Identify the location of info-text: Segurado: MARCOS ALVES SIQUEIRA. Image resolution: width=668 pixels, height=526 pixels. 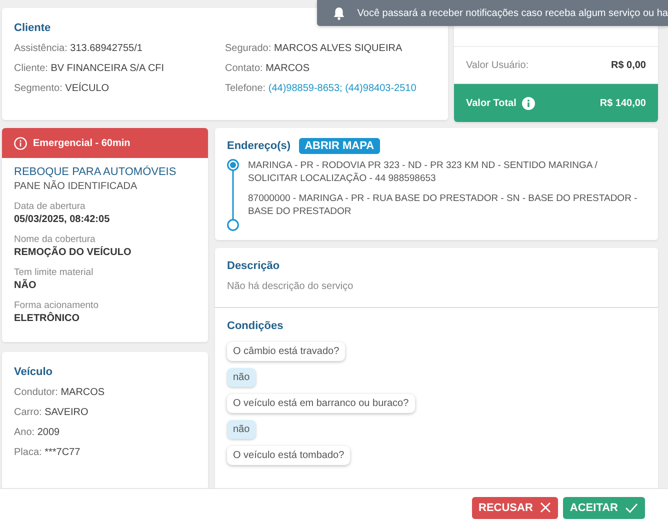
(314, 48).